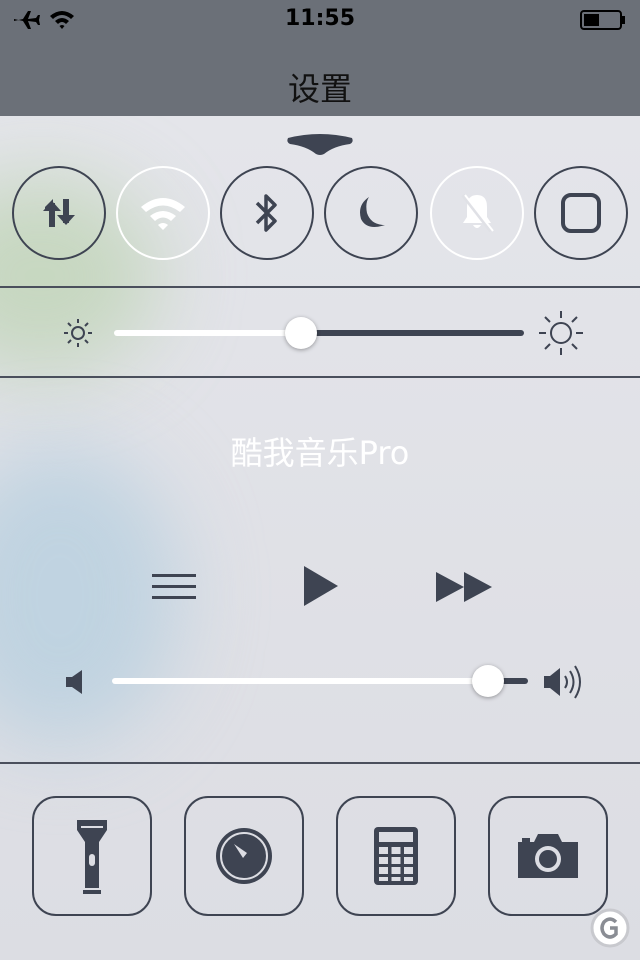  I want to click on status-time: 11:55, so click(320, 18).